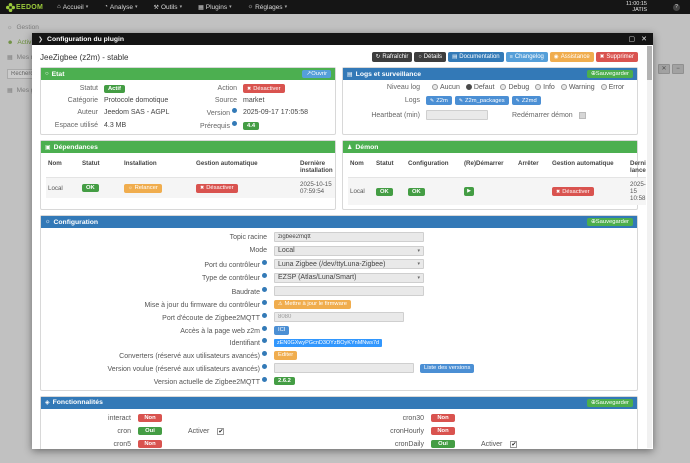 This screenshot has width=690, height=463. Describe the element at coordinates (571, 57) in the screenshot. I see `assistance-button: ◉ Assistance` at that location.